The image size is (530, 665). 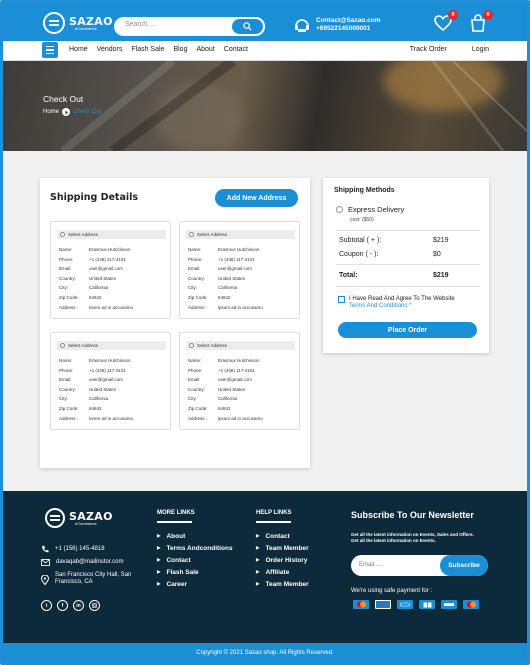 What do you see at coordinates (66, 370) in the screenshot?
I see `phone-label: Phone:` at bounding box center [66, 370].